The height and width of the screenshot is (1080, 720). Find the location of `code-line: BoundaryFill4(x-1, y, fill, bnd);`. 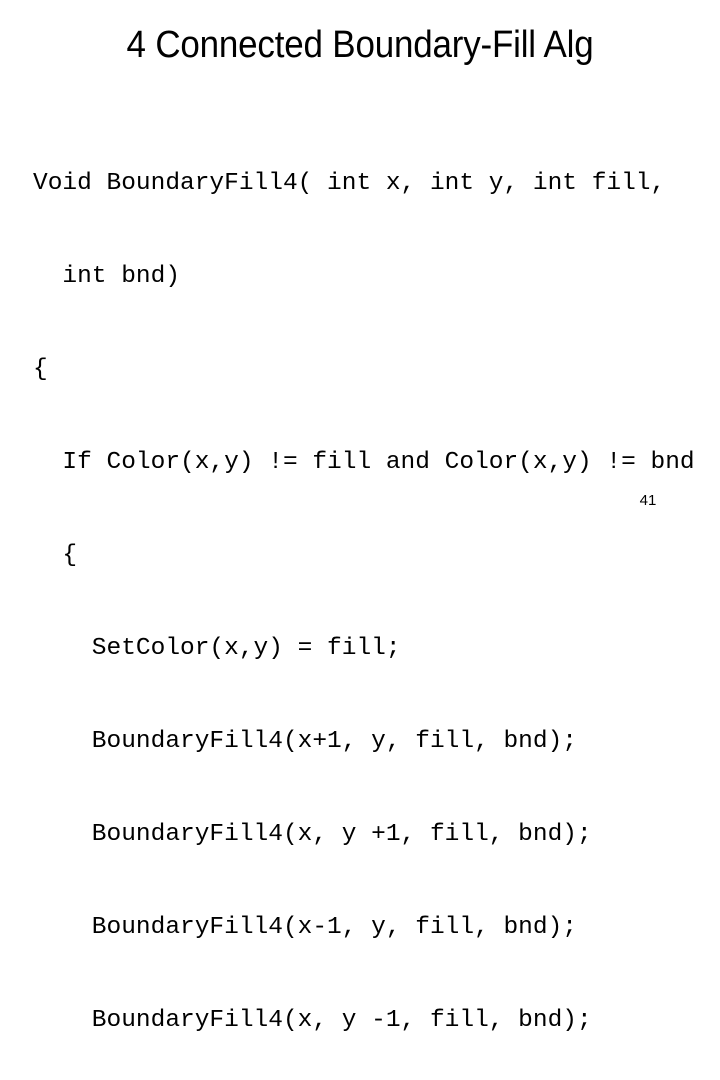

code-line: BoundaryFill4(x-1, y, fill, bnd); is located at coordinates (305, 927).